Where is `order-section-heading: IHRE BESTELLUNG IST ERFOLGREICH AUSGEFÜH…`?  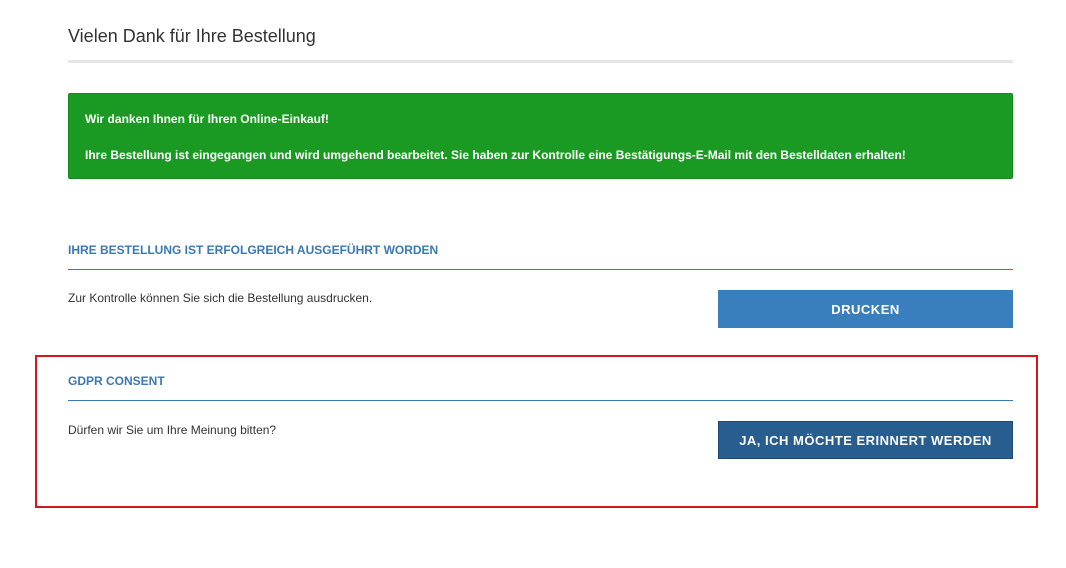 order-section-heading: IHRE BESTELLUNG IST ERFOLGREICH AUSGEFÜH… is located at coordinates (540, 256).